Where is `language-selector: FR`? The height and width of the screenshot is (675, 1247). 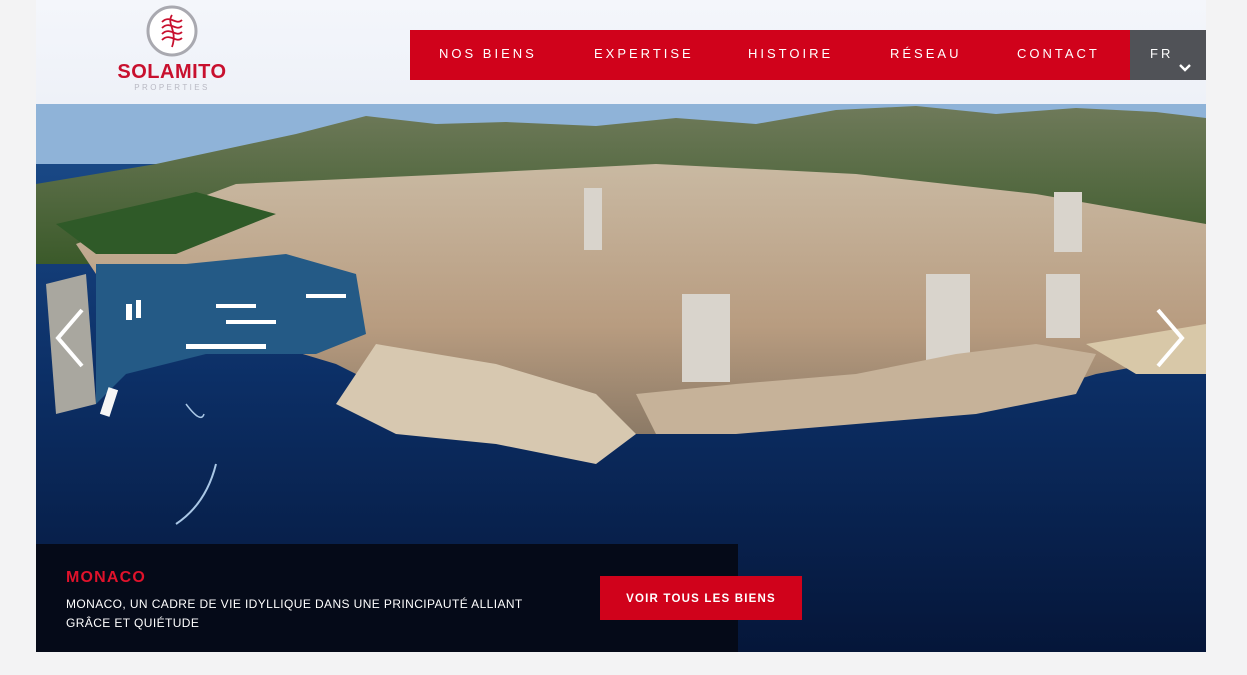 language-selector: FR is located at coordinates (1168, 55).